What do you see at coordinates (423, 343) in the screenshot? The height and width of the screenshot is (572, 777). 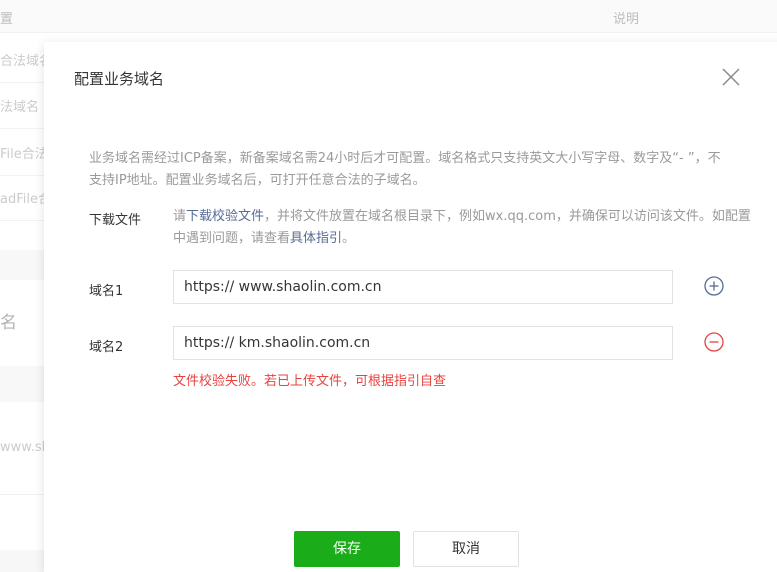 I see `domain-2-input` at bounding box center [423, 343].